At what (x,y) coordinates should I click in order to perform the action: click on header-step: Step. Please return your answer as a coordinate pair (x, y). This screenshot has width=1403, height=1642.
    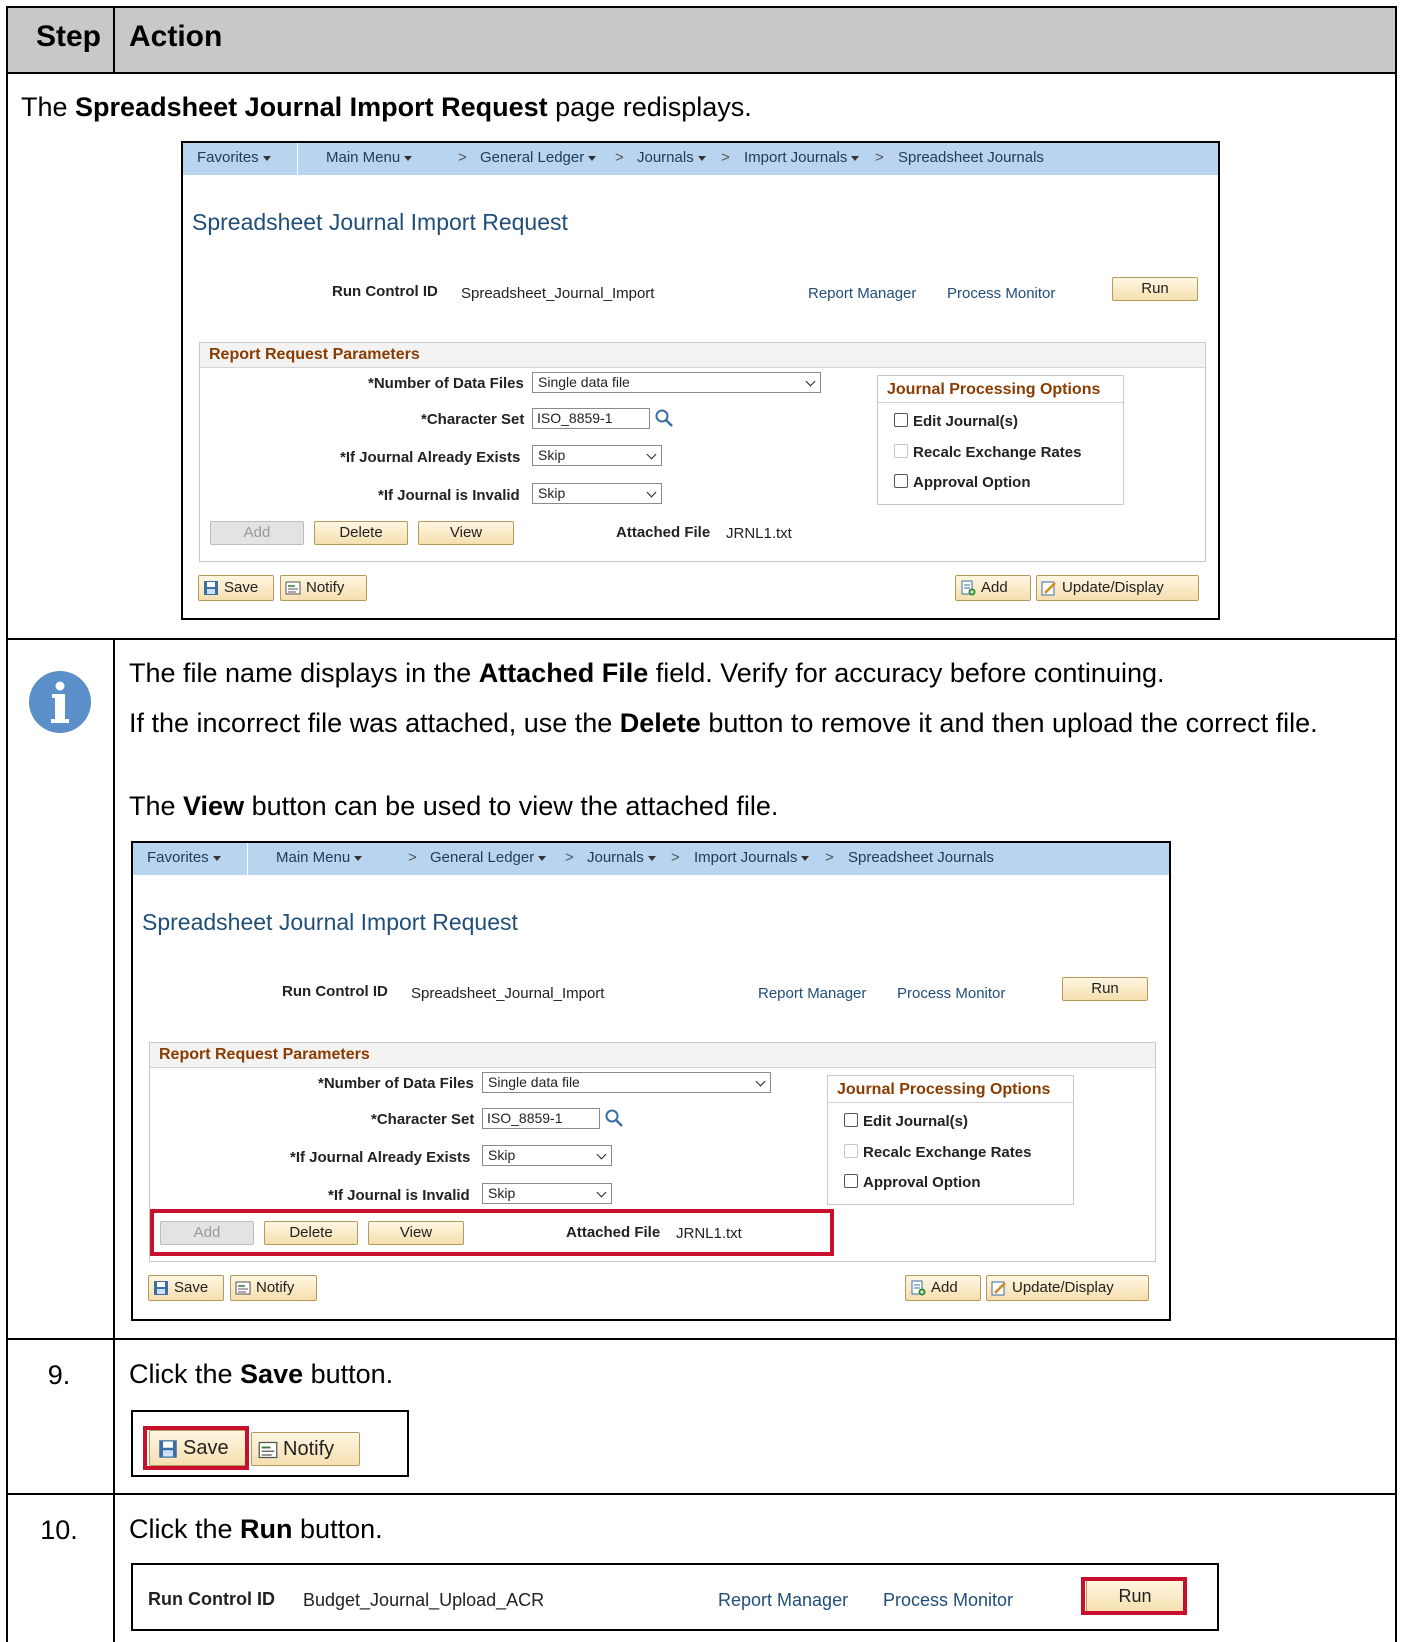
    Looking at the image, I should click on (69, 36).